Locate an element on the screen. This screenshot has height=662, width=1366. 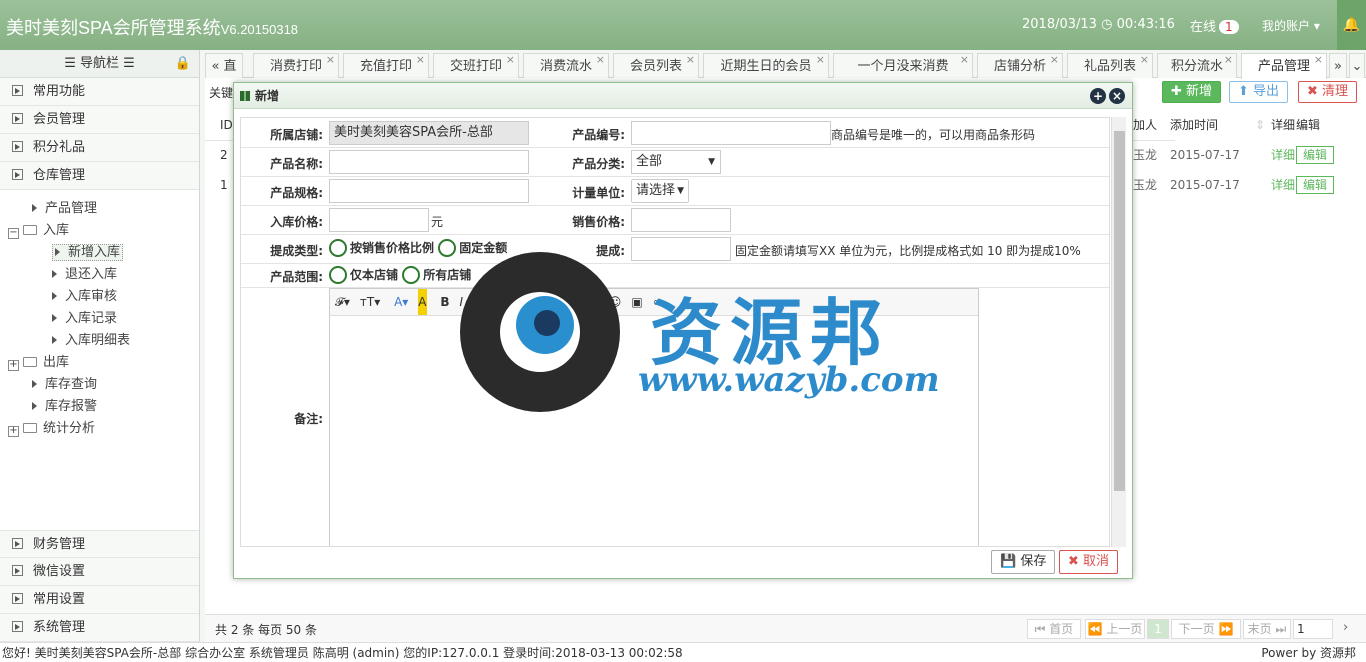
prev-page-button: ⏪ 上一页 is located at coordinates (1115, 629).